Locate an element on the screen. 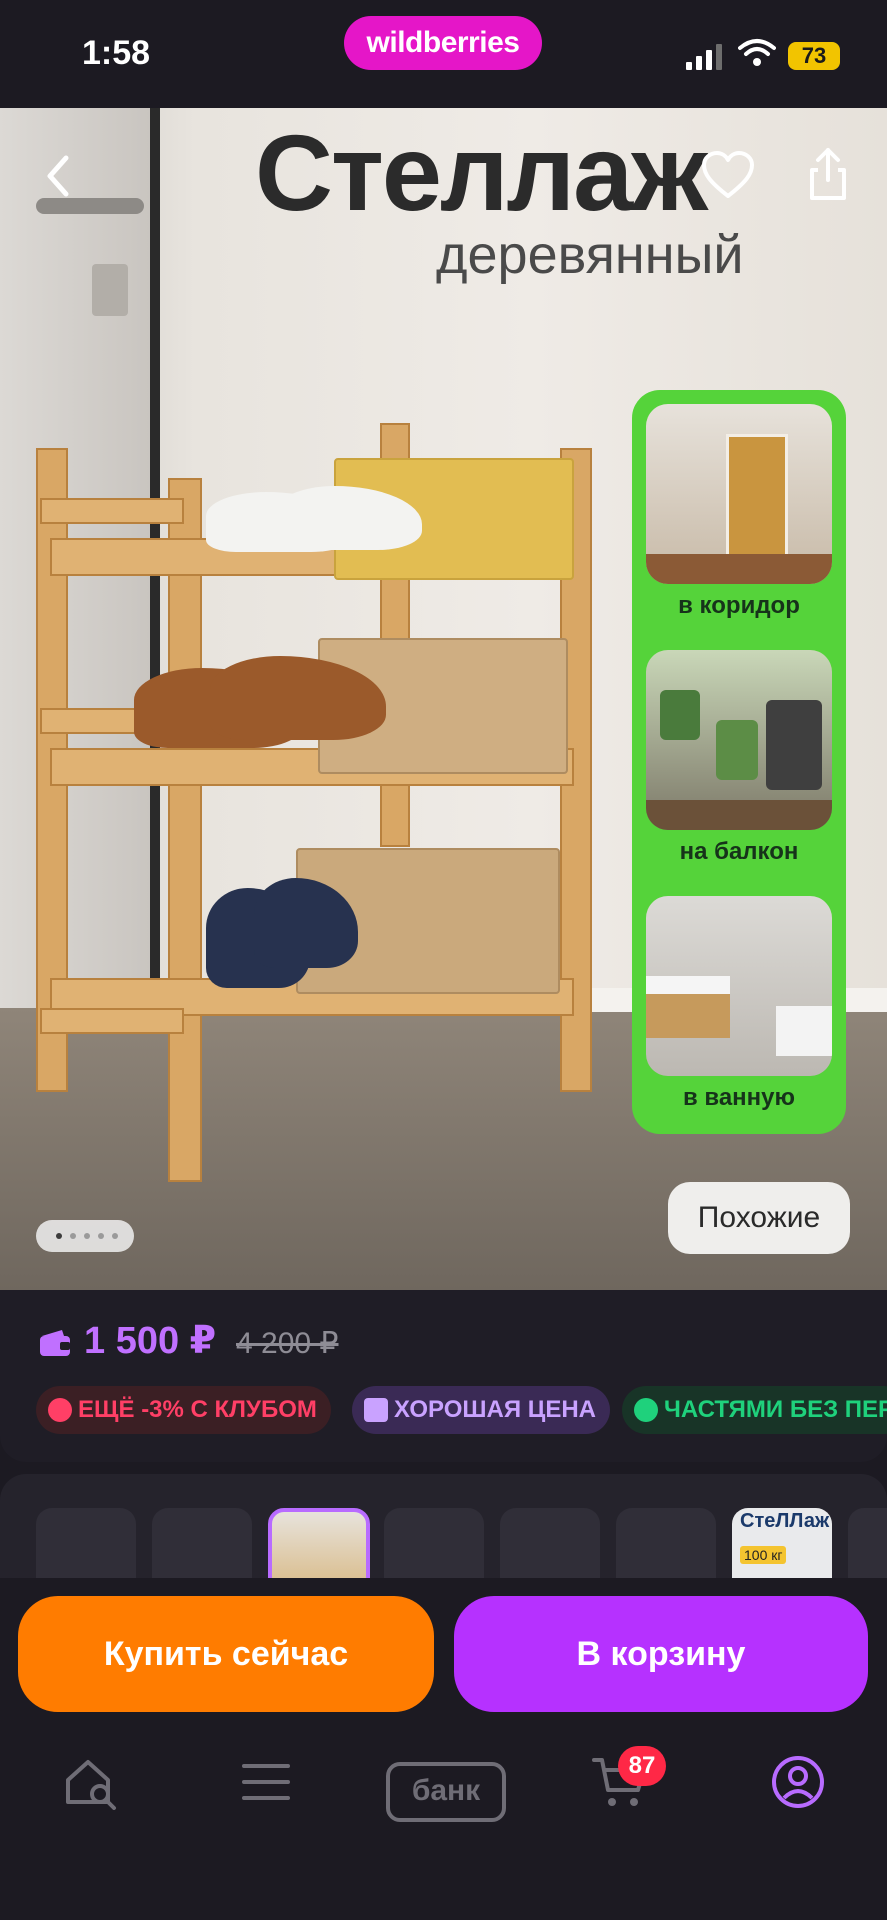 This screenshot has height=1920, width=887. variant-thumb-title: СтеЛЛаж is located at coordinates (785, 1521).